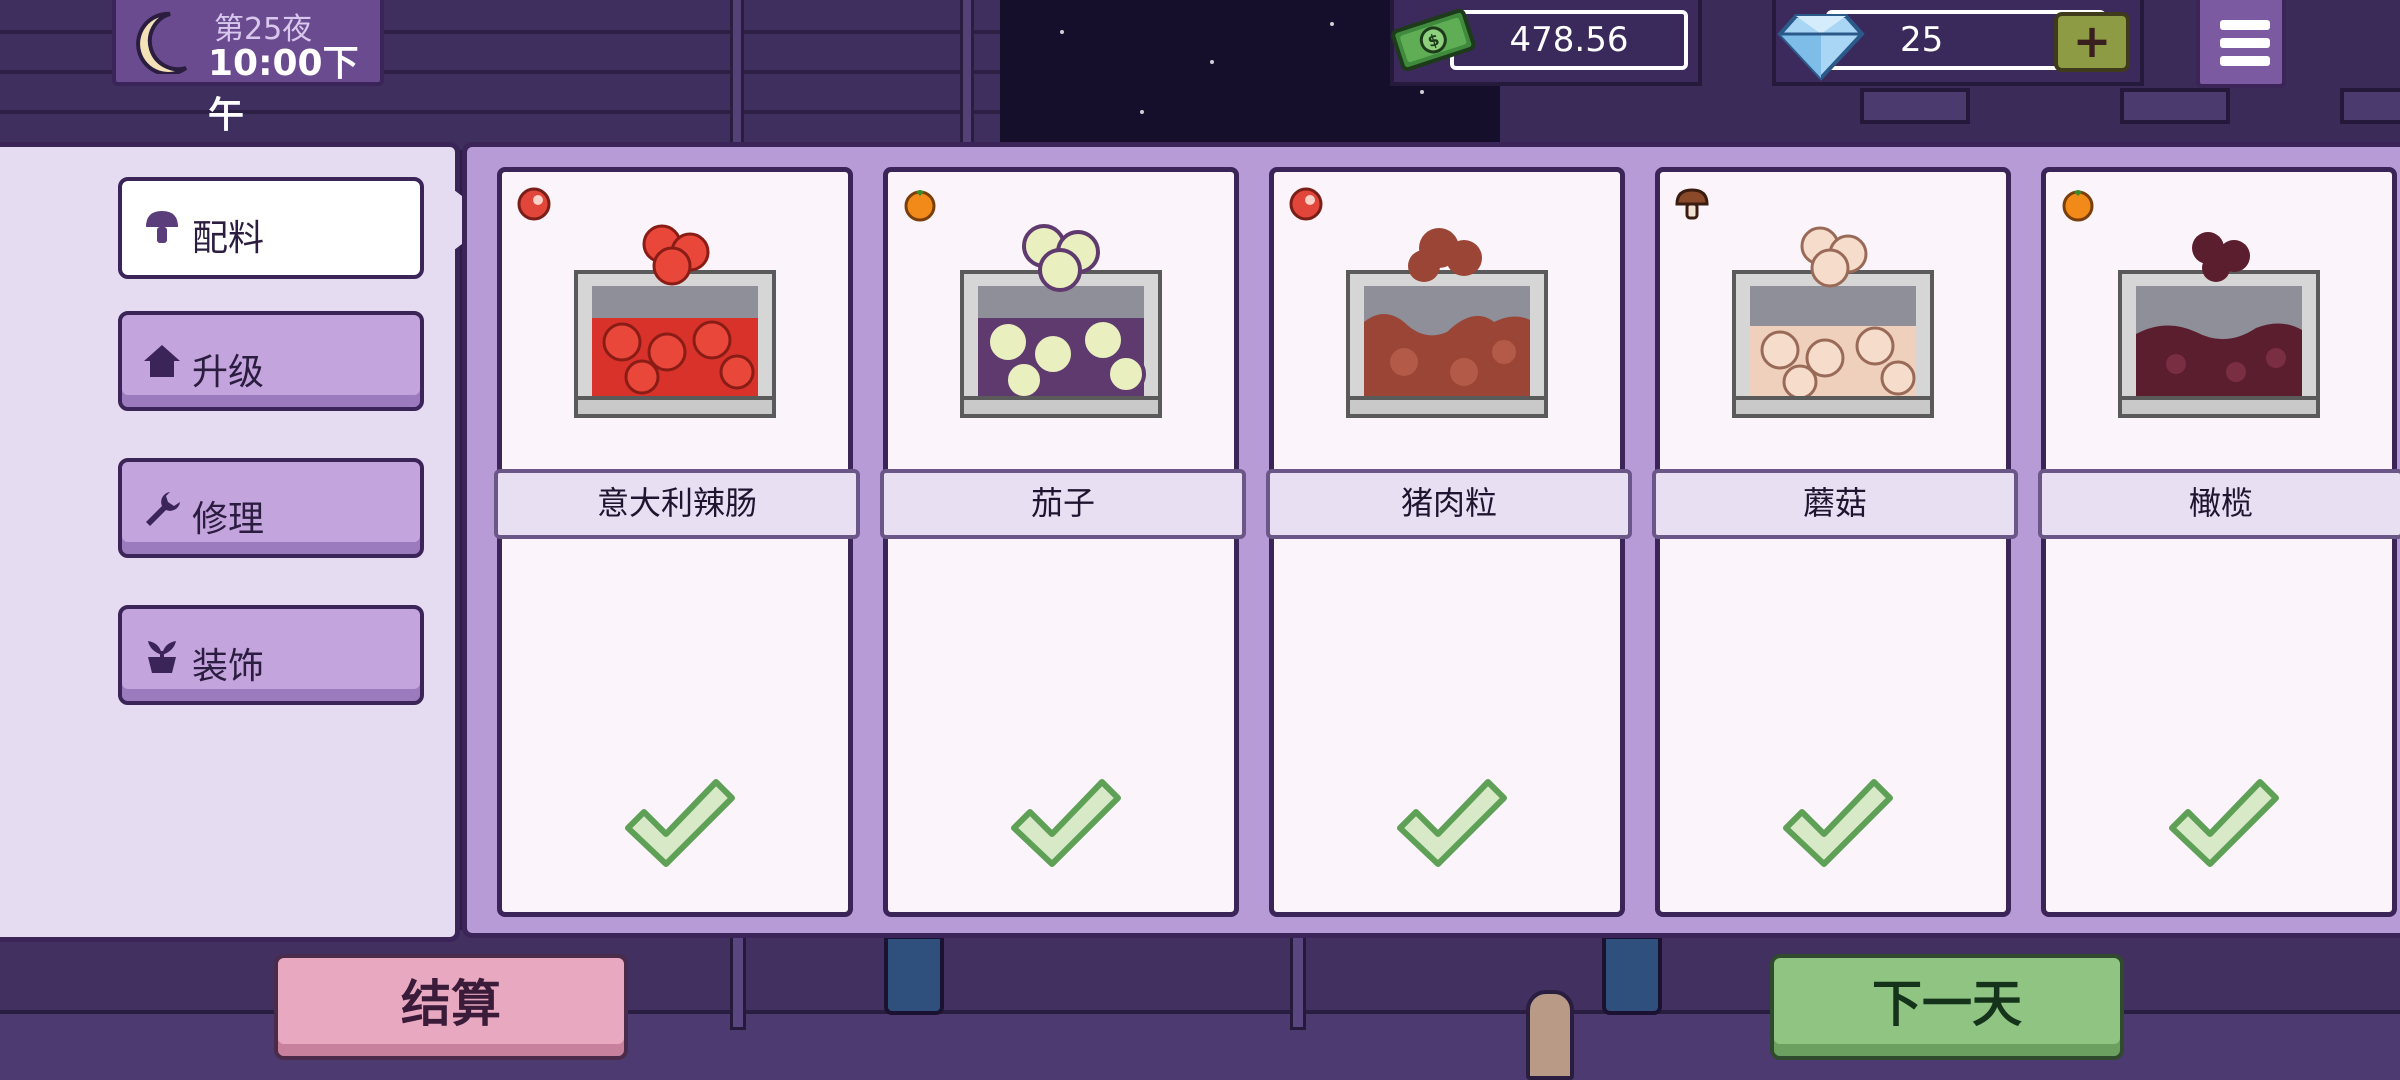 This screenshot has width=2400, height=1080. I want to click on diamond-icon, so click(1821, 47).